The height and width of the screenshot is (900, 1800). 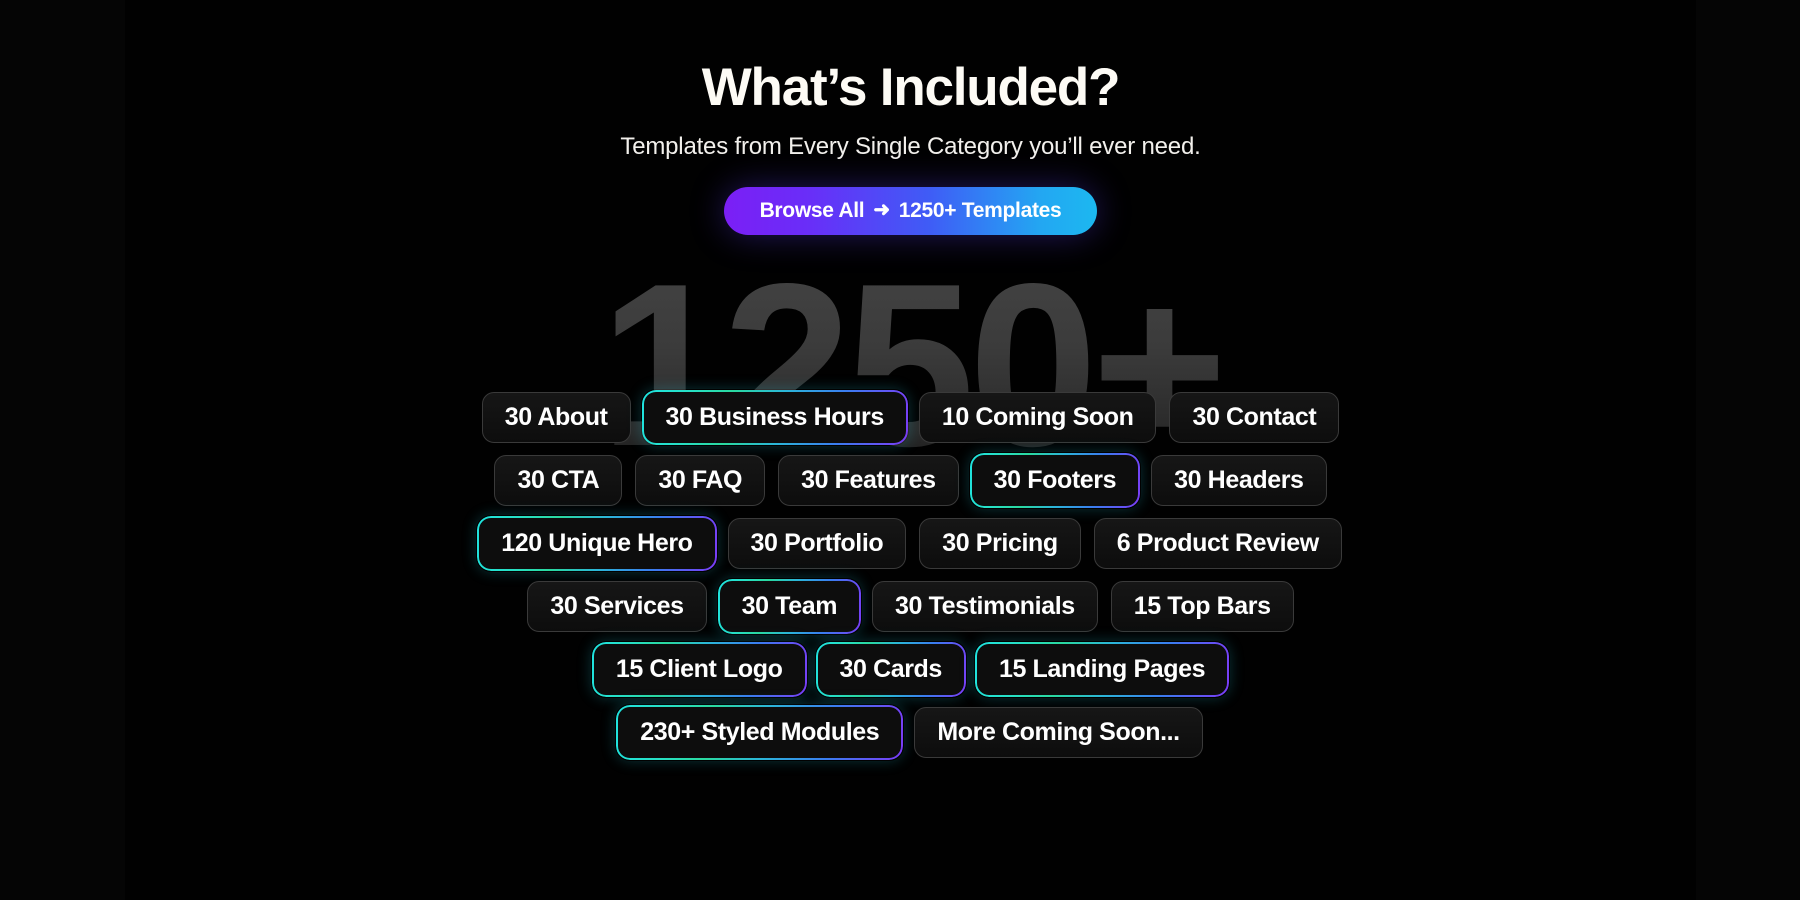 I want to click on category-tag-label: 30 Headers, so click(x=1239, y=480).